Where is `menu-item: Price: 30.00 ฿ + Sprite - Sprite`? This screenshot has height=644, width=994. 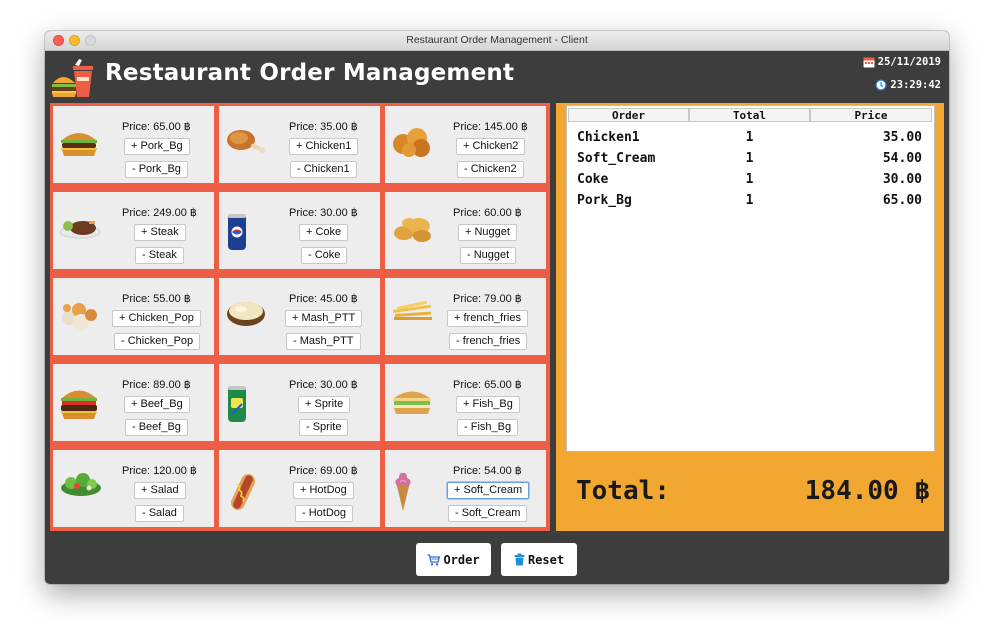
menu-item: Price: 30.00 ฿ + Sprite - Sprite is located at coordinates (299, 402).